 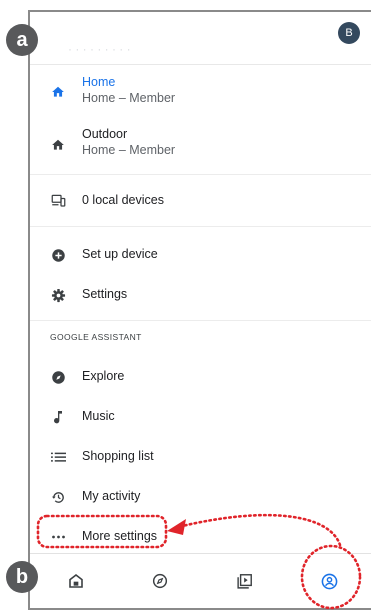 I want to click on account-avatar: B, so click(x=349, y=33).